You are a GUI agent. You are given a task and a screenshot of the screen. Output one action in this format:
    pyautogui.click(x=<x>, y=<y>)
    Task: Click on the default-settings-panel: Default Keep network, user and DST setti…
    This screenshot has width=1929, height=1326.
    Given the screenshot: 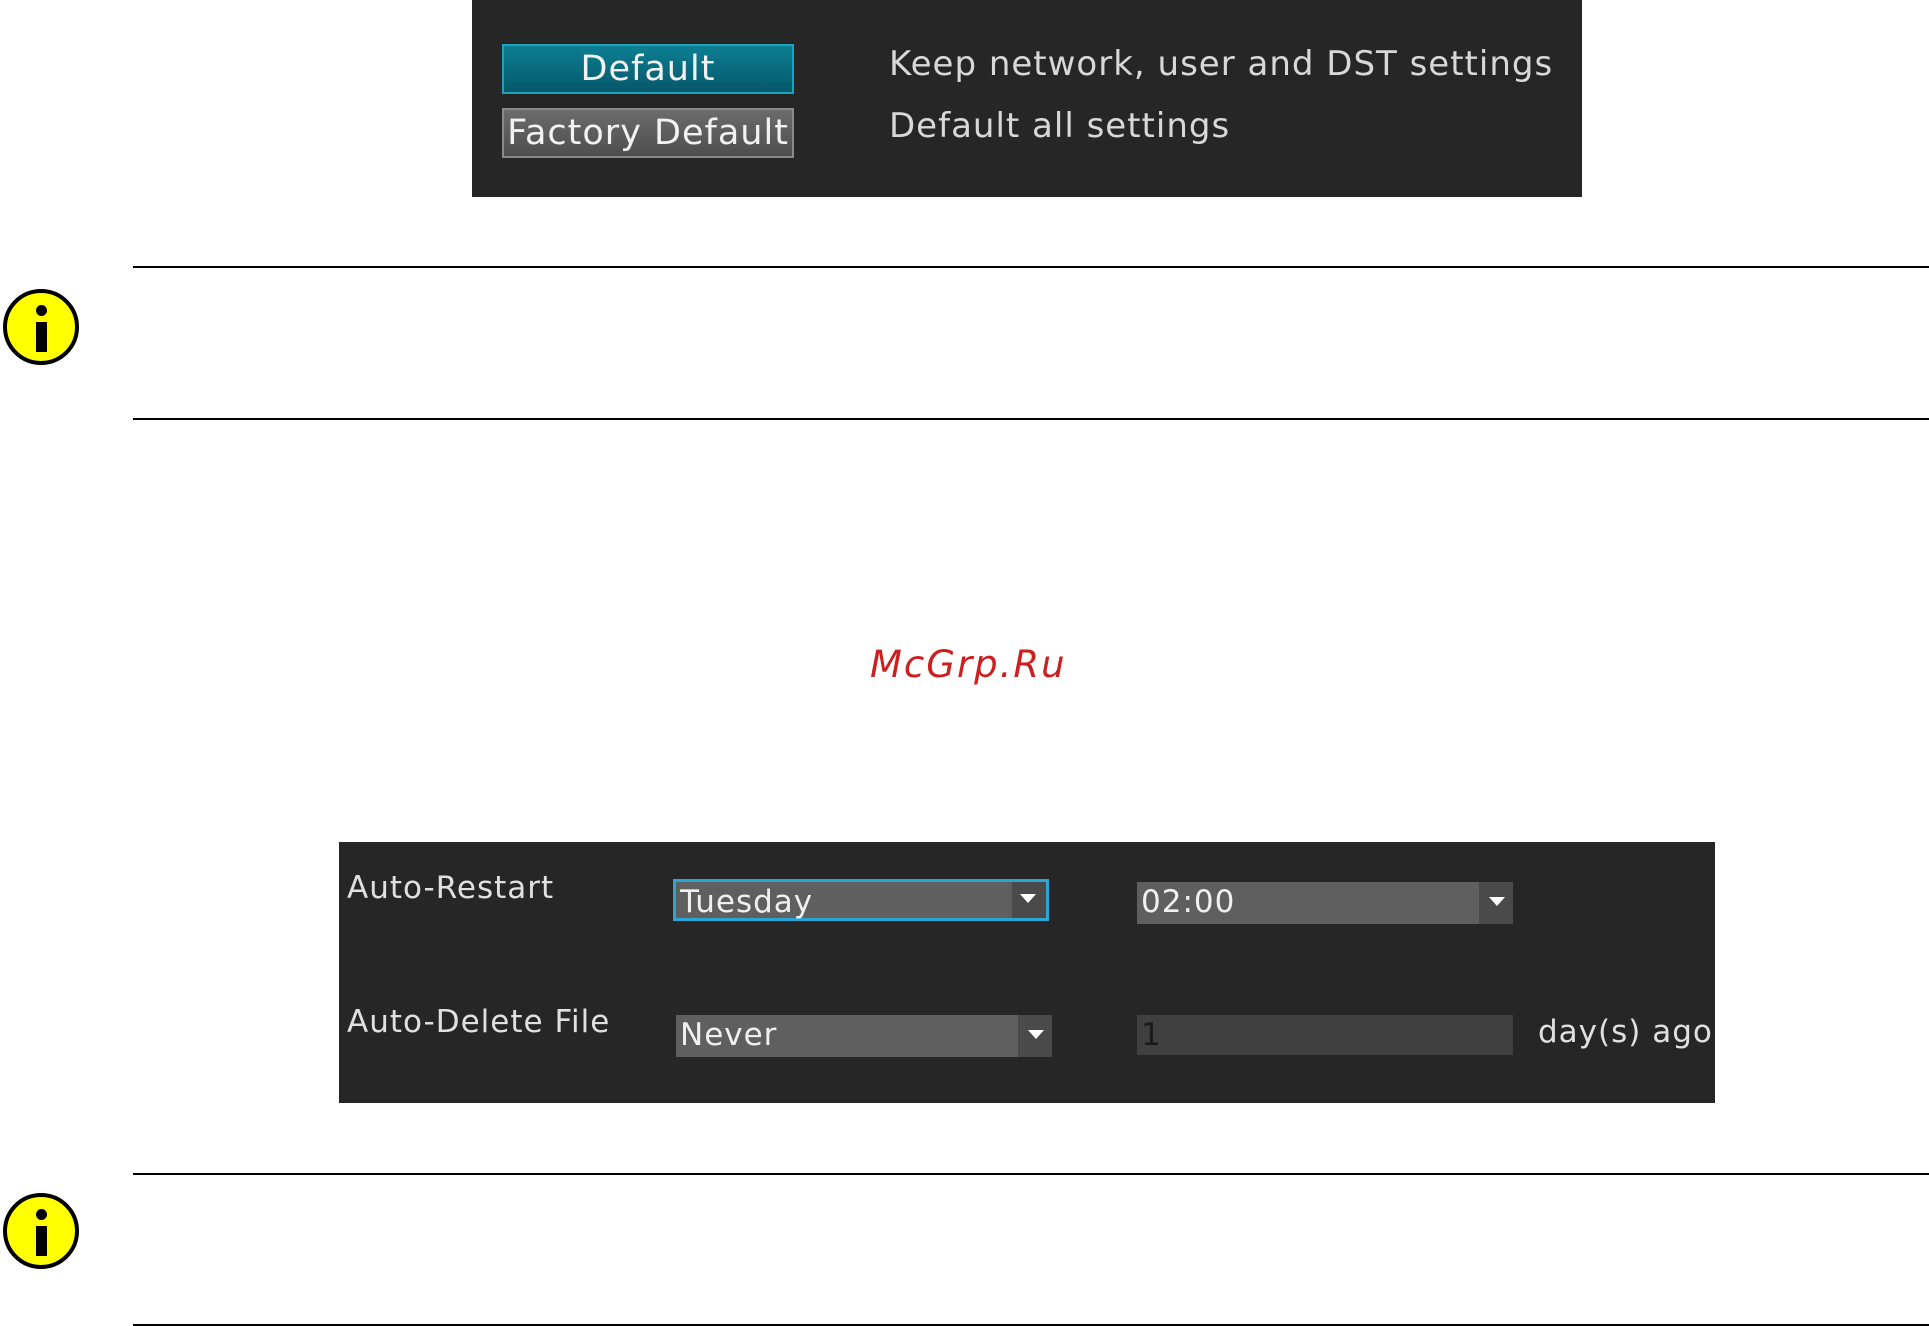 What is the action you would take?
    pyautogui.click(x=1027, y=98)
    